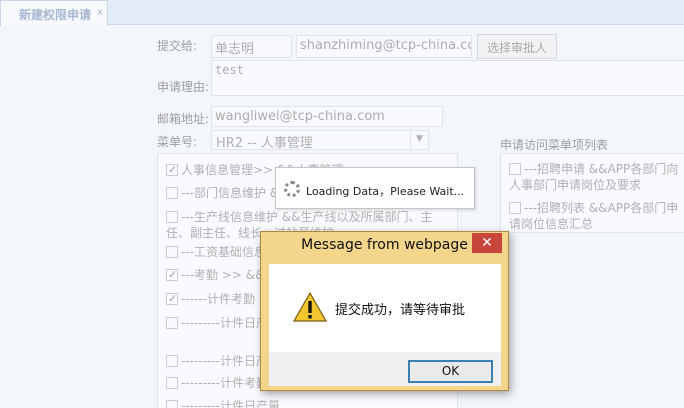 The height and width of the screenshot is (408, 684). I want to click on warning-icon, so click(310, 307).